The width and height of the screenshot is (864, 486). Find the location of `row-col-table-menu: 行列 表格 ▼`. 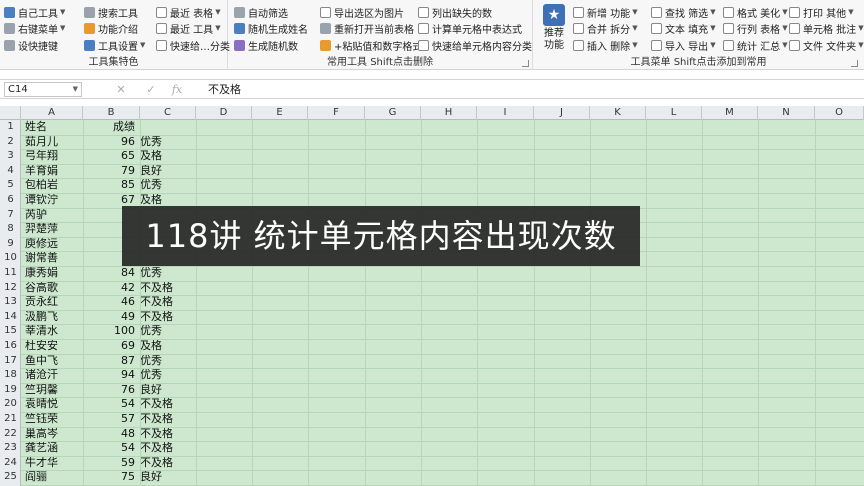

row-col-table-menu: 行列 表格 ▼ is located at coordinates (755, 28).